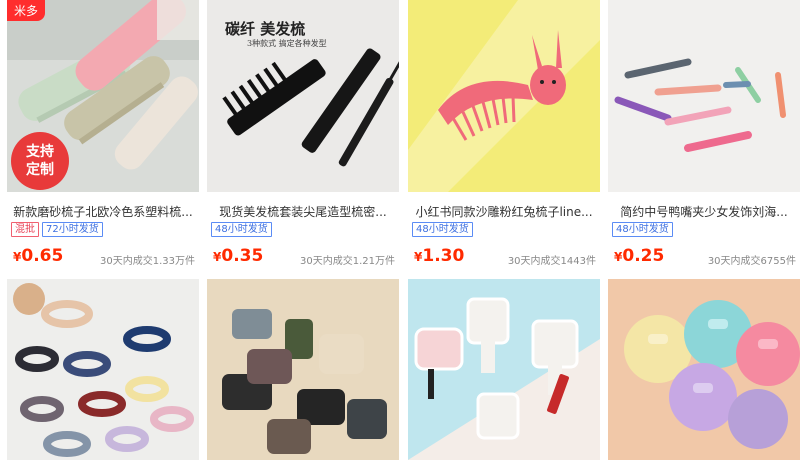 This screenshot has width=800, height=460. Describe the element at coordinates (287, 43) in the screenshot. I see `image-subline: 3种款式 搞定各种发型` at that location.